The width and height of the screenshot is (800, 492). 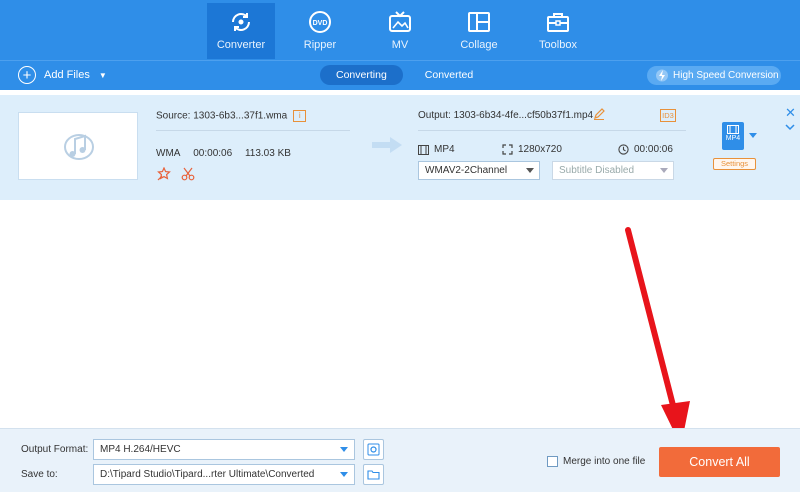 I want to click on format-badge-text: MP4, so click(x=733, y=138).